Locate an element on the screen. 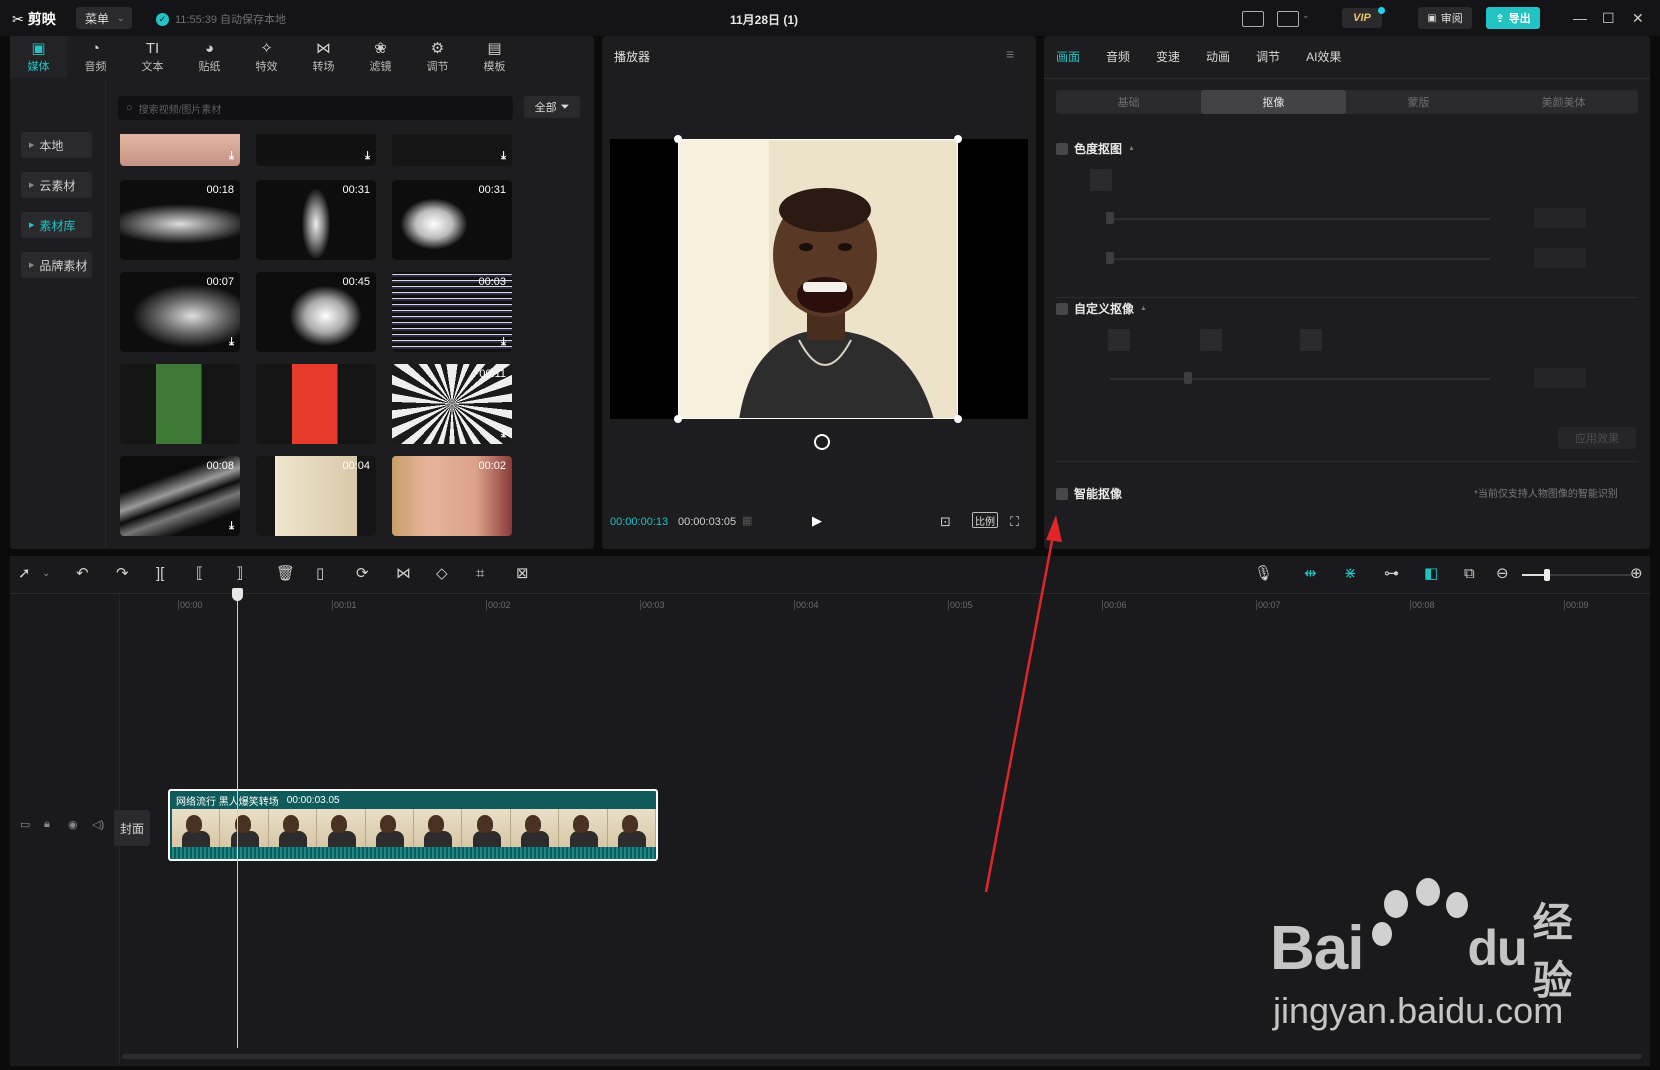  eye-icon: ◉ is located at coordinates (73, 824).